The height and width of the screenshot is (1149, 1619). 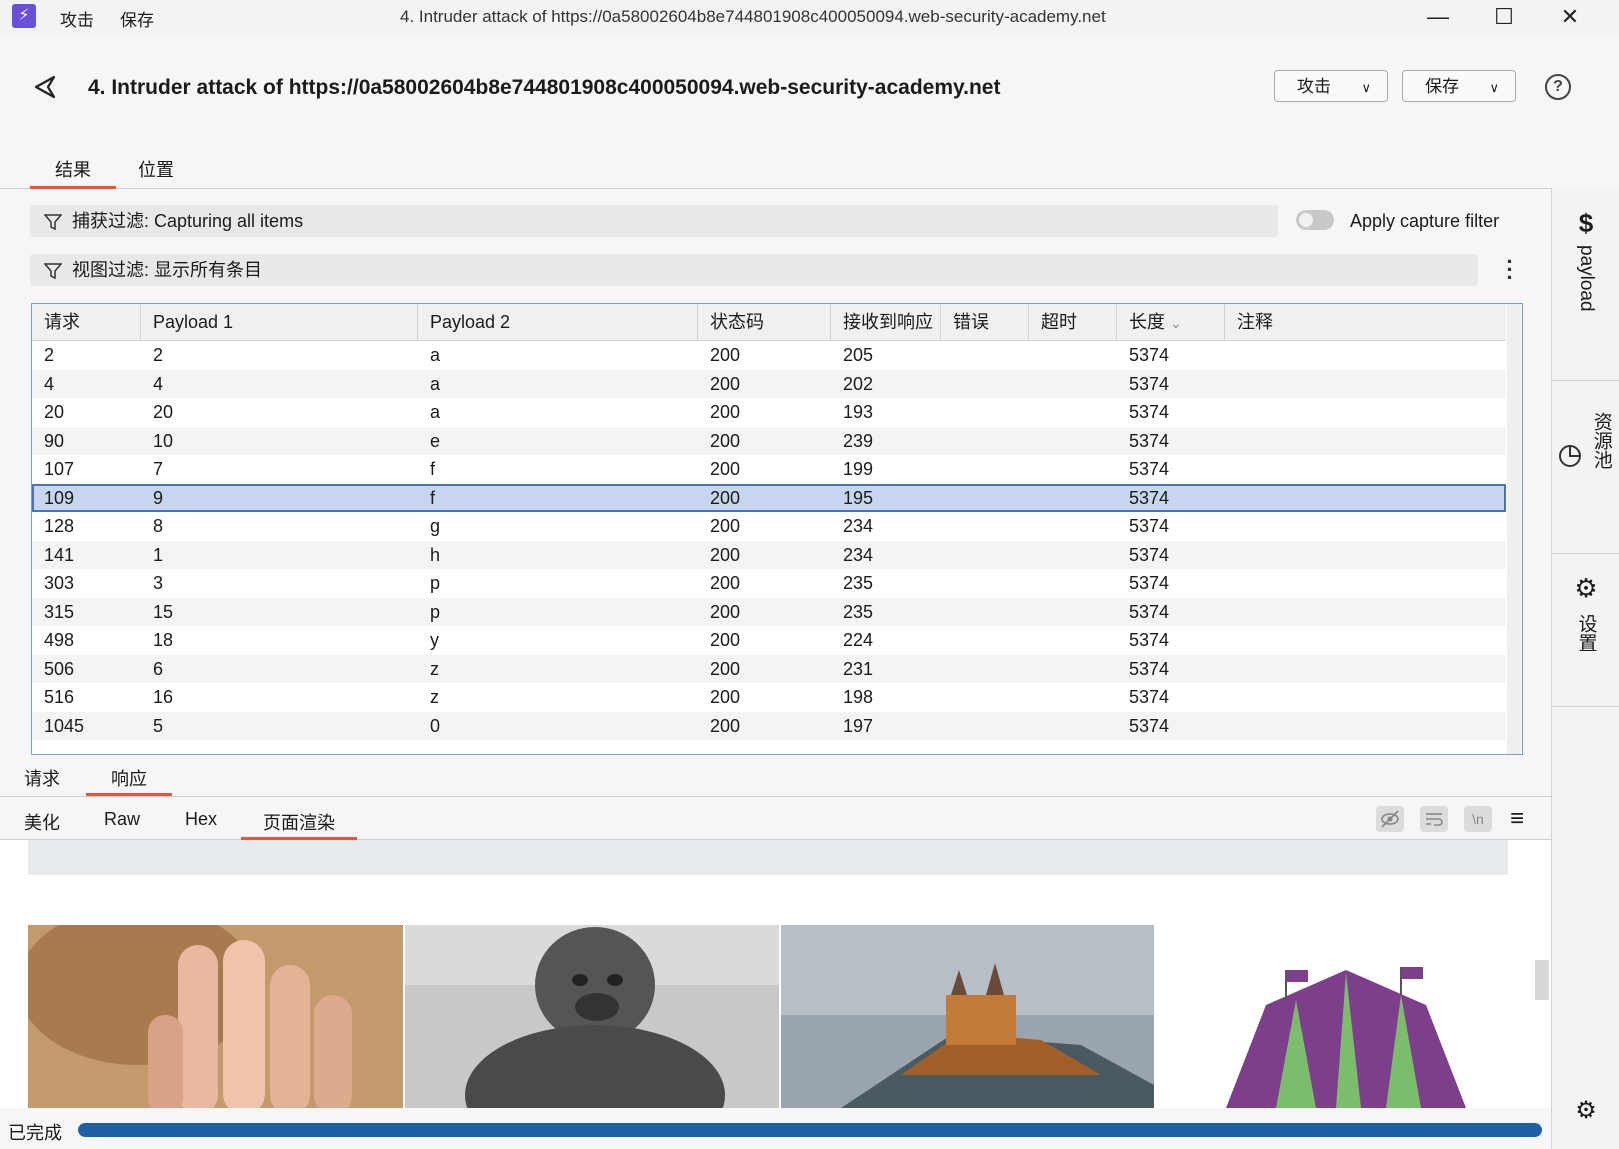 What do you see at coordinates (435, 412) in the screenshot?
I see `table-cell: a` at bounding box center [435, 412].